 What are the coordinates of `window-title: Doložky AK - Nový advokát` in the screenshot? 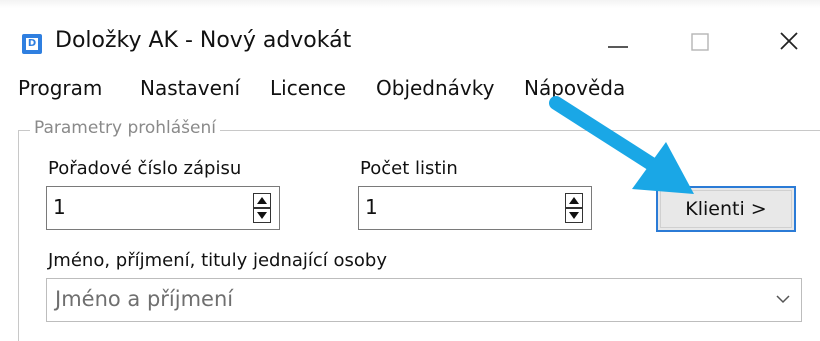 It's located at (203, 40).